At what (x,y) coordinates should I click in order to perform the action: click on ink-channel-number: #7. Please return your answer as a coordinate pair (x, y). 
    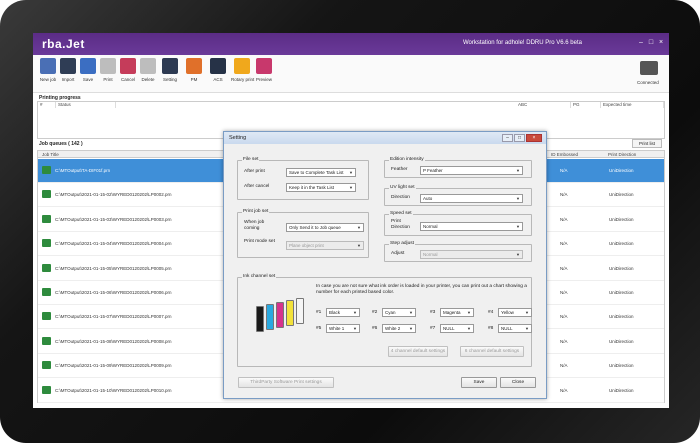
    Looking at the image, I should click on (433, 328).